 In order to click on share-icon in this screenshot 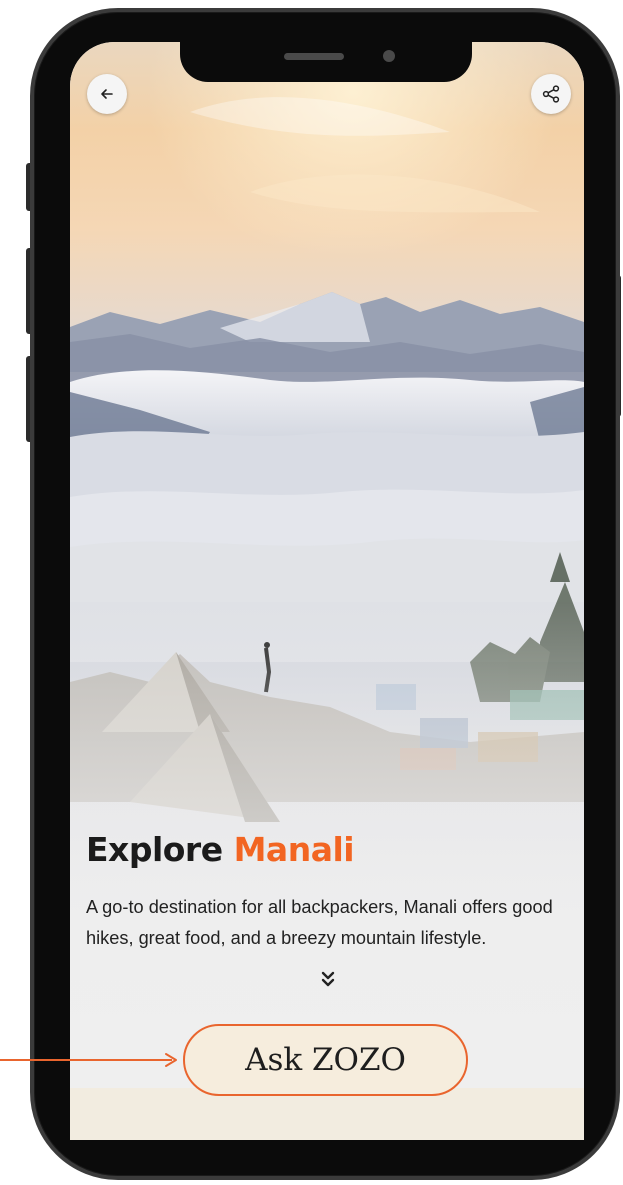, I will do `click(551, 94)`.